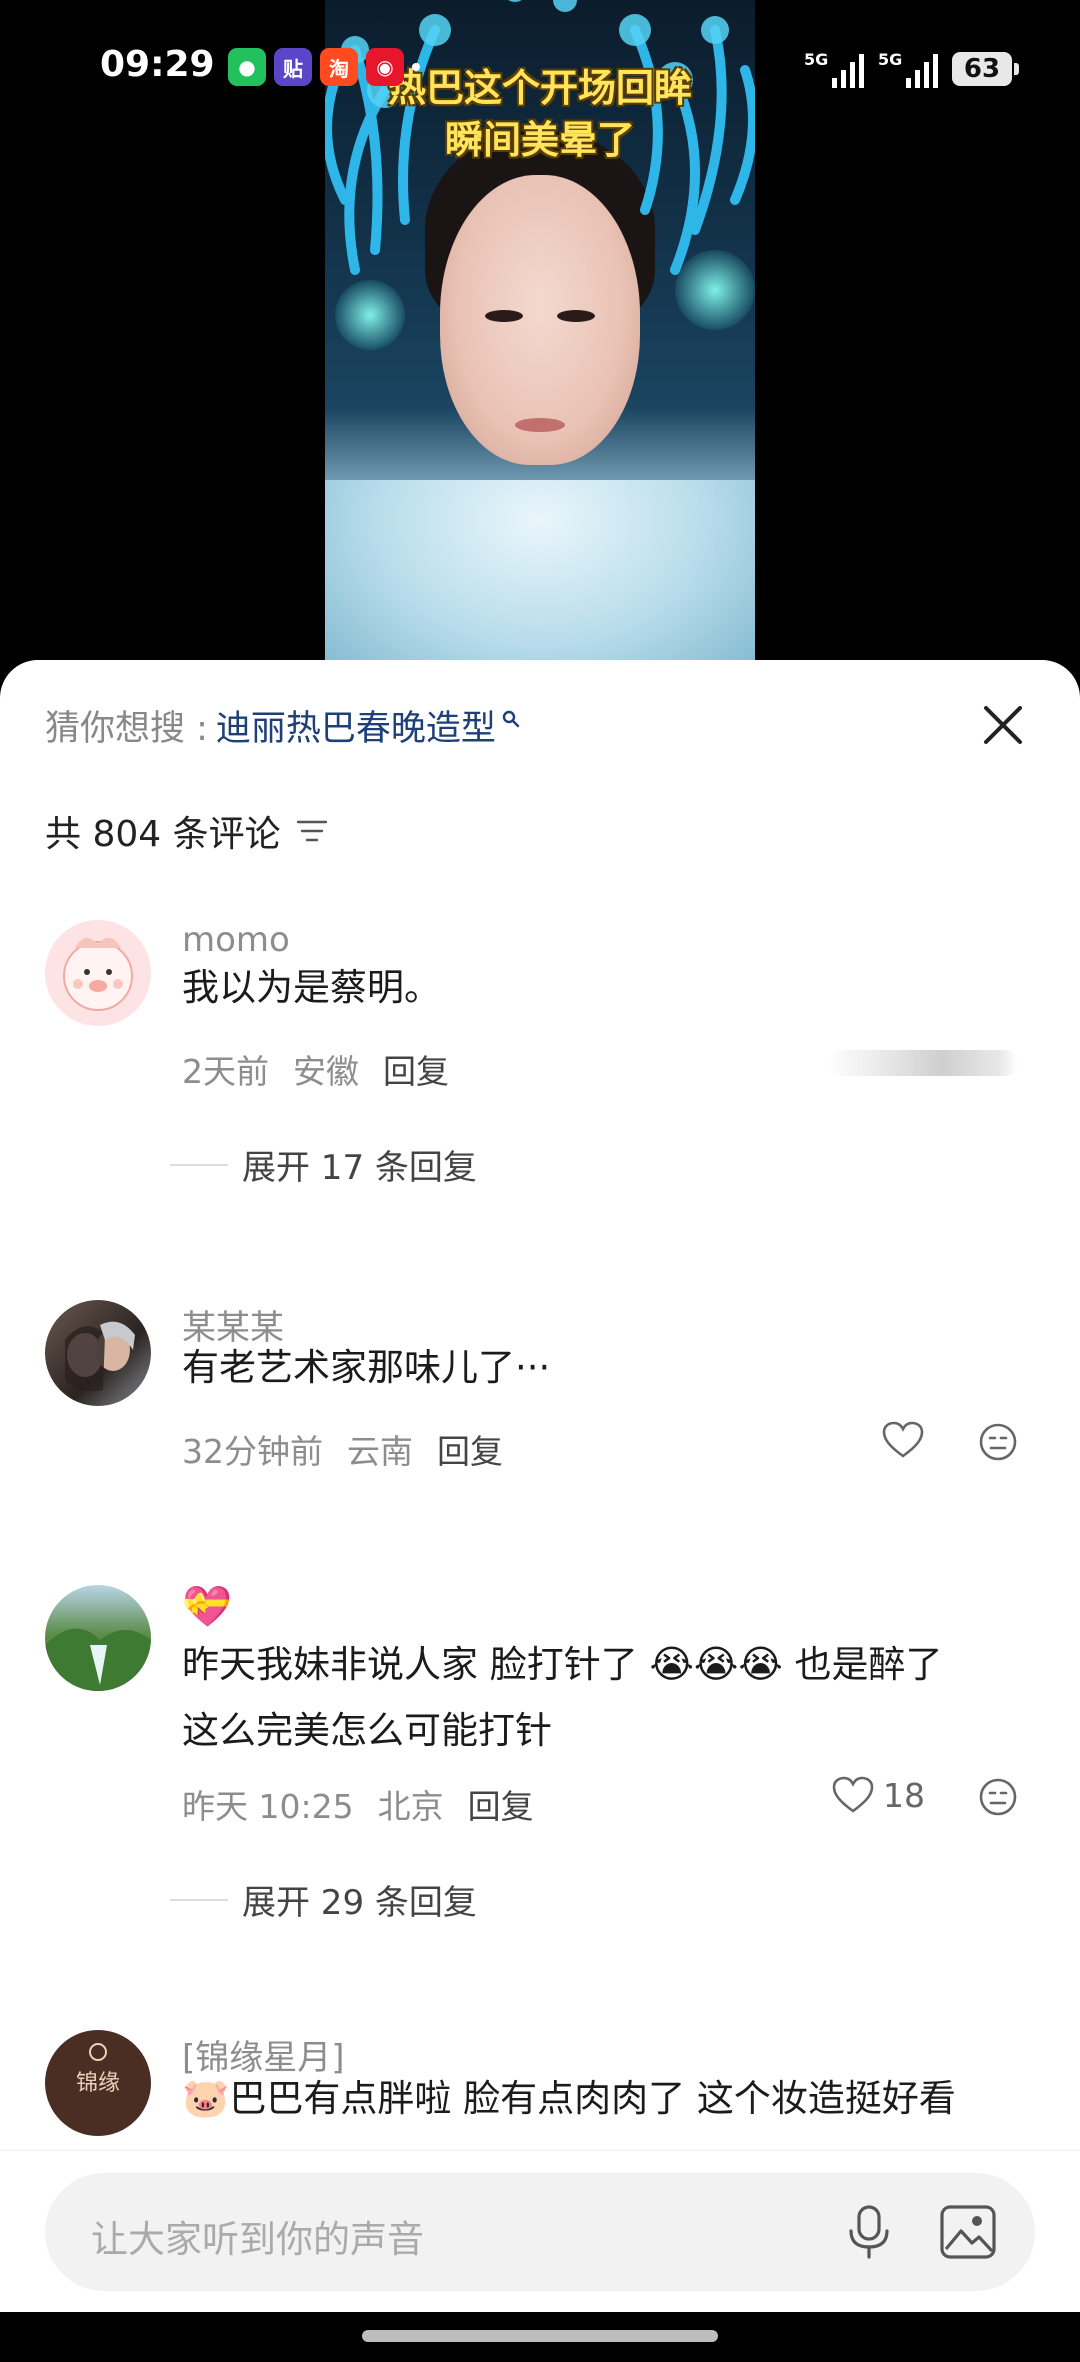 The height and width of the screenshot is (2362, 1080). I want to click on pig-emoji-icon: 🐷, so click(206, 2098).